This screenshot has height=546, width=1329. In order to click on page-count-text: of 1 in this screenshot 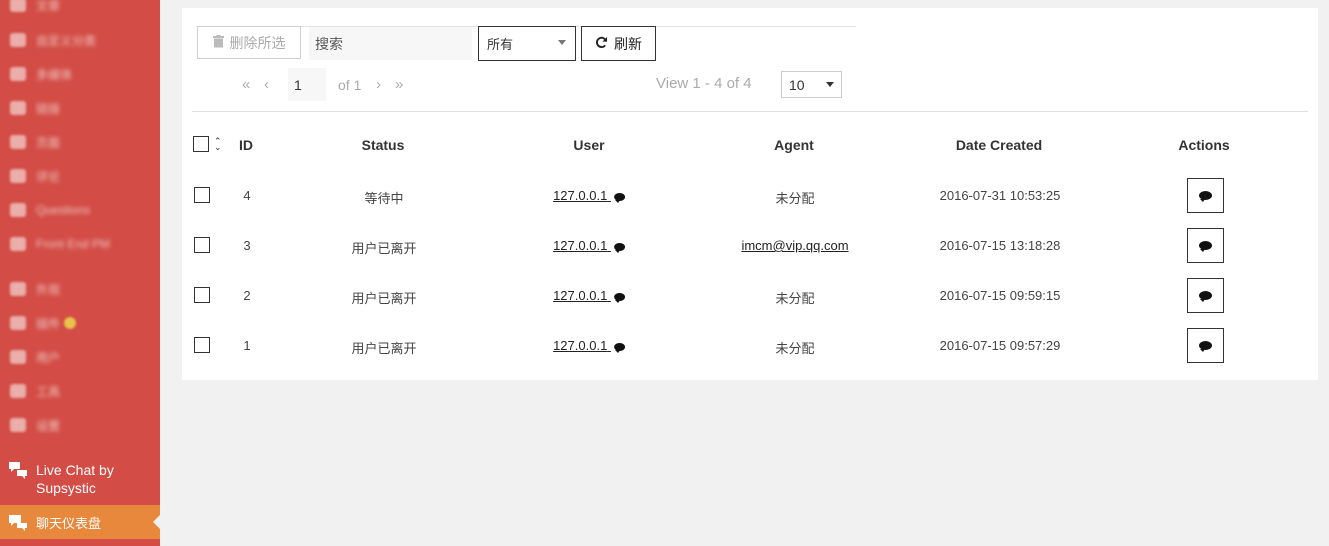, I will do `click(350, 85)`.